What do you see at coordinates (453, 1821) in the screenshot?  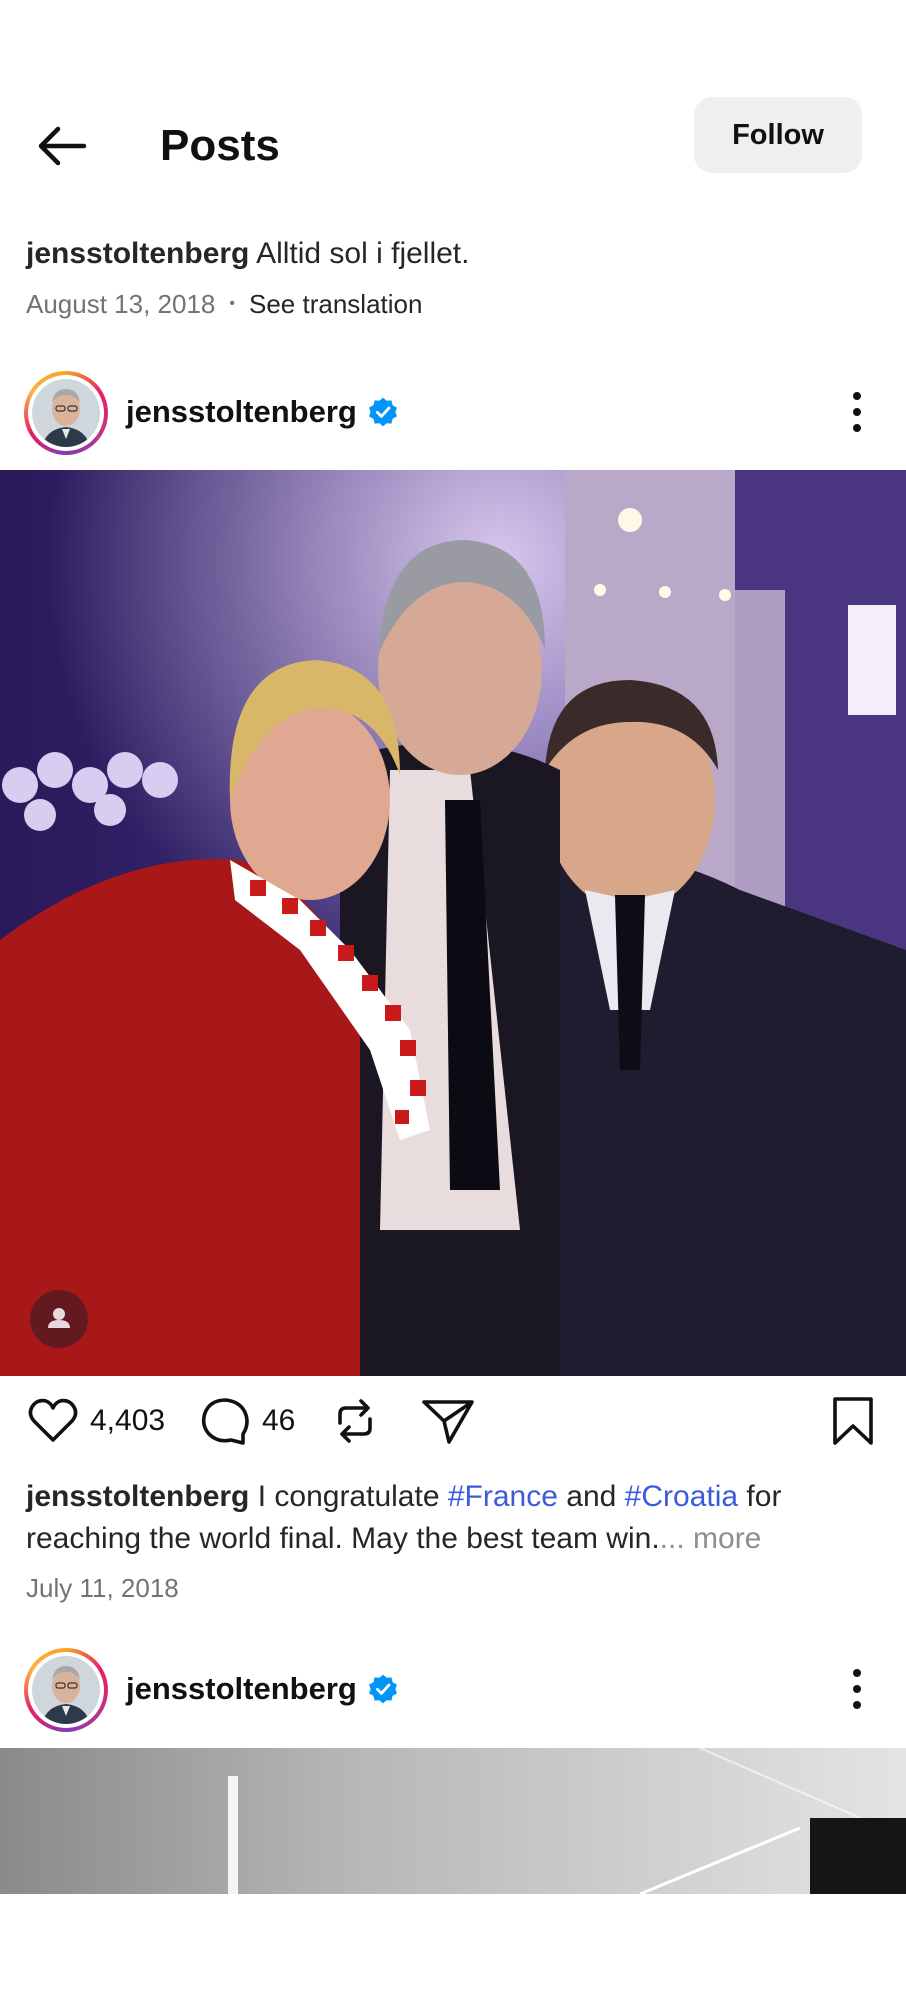 I see `post-image` at bounding box center [453, 1821].